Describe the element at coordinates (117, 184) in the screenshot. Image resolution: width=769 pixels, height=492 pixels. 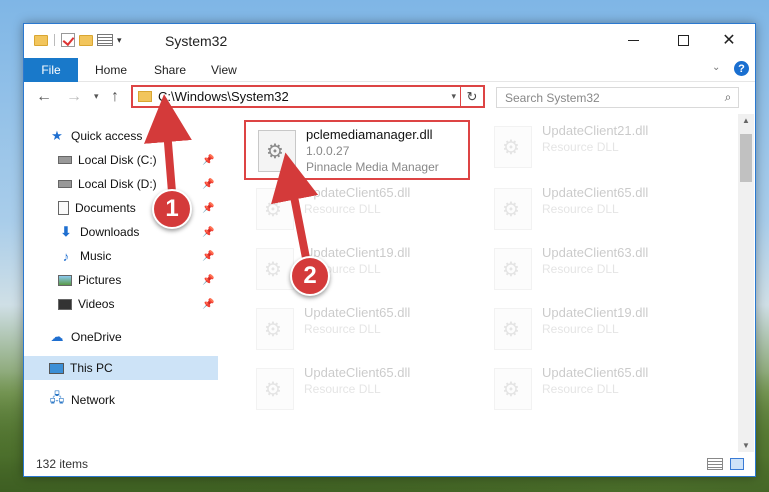
I see `sidebar-item-label: Local Disk (D:)` at that location.